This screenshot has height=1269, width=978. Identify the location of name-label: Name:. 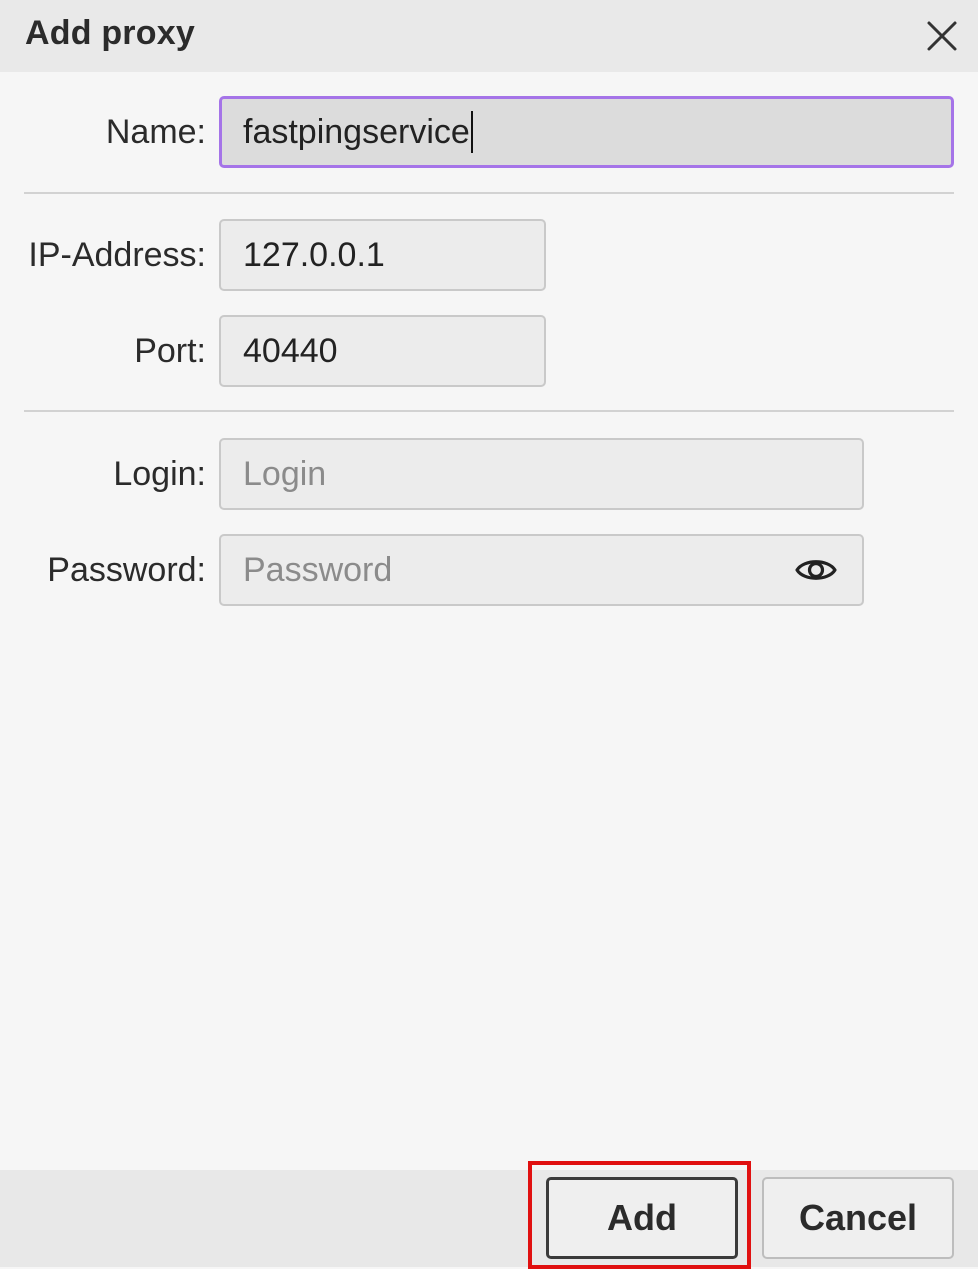
(155, 132).